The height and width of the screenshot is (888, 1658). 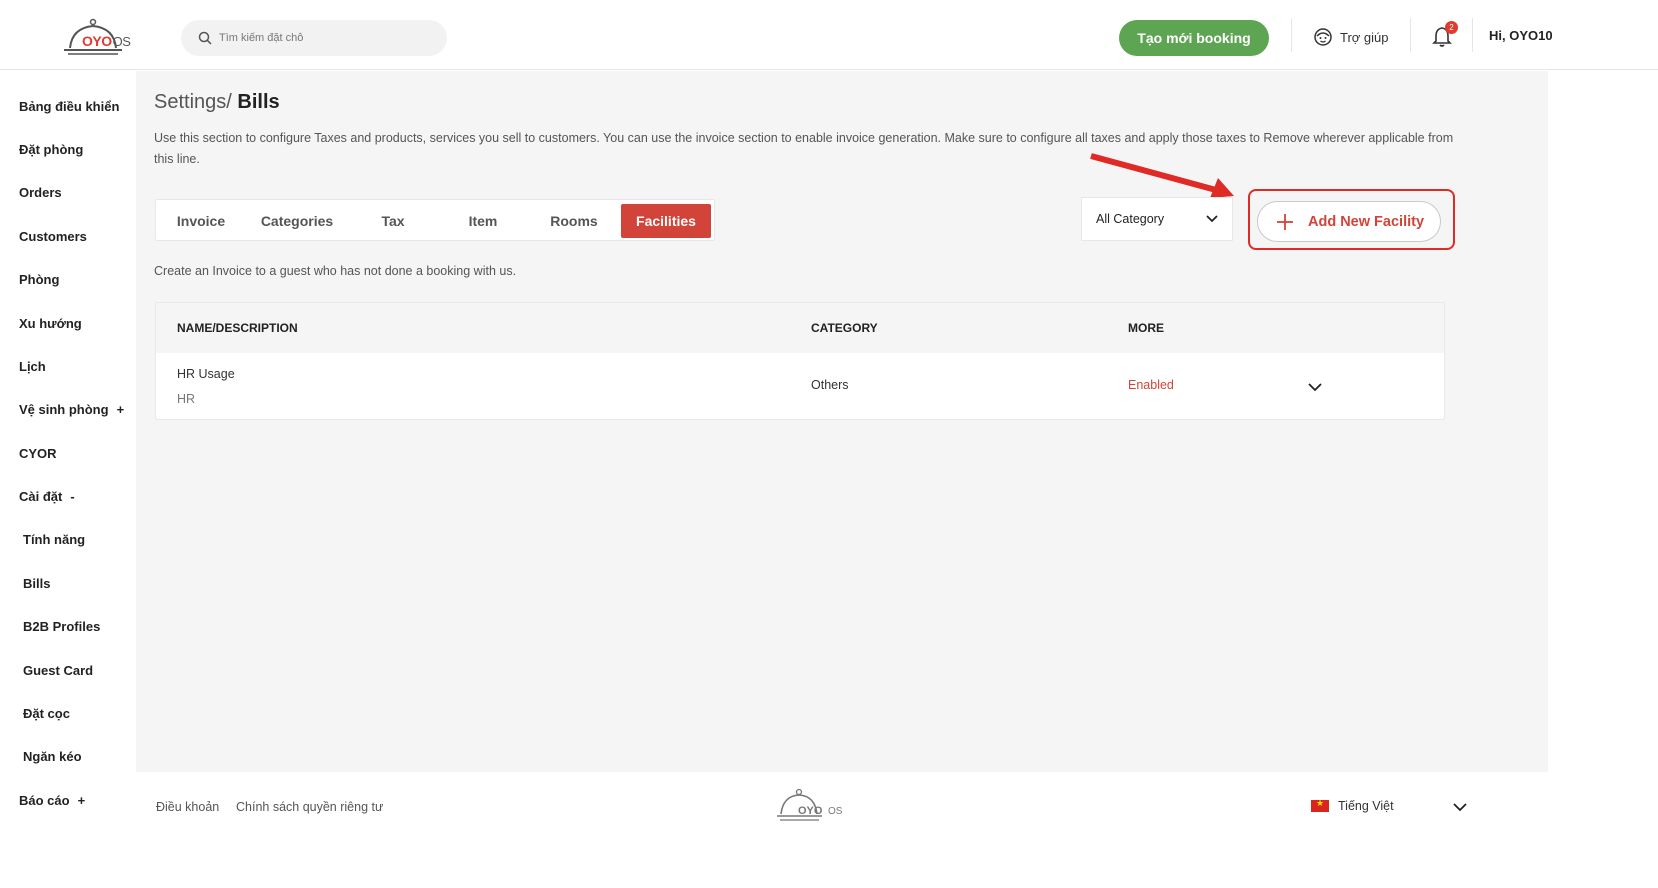 I want to click on tab-tax: Tax, so click(x=393, y=221).